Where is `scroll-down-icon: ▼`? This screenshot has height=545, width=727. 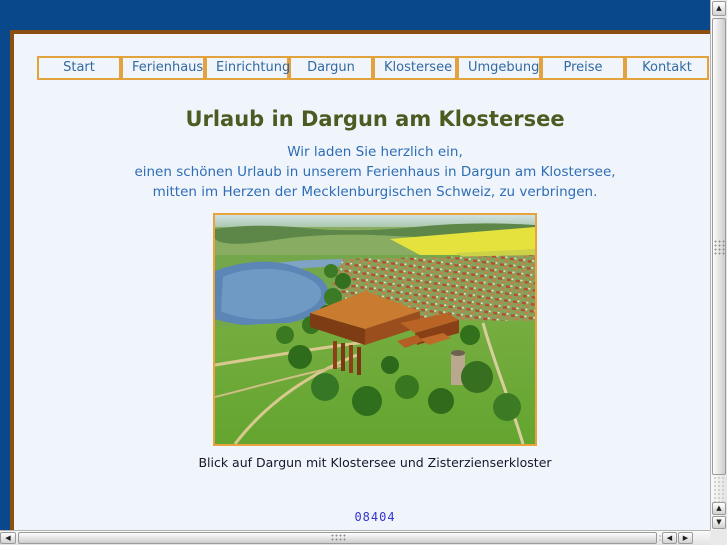
scroll-down-icon: ▼ is located at coordinates (719, 522).